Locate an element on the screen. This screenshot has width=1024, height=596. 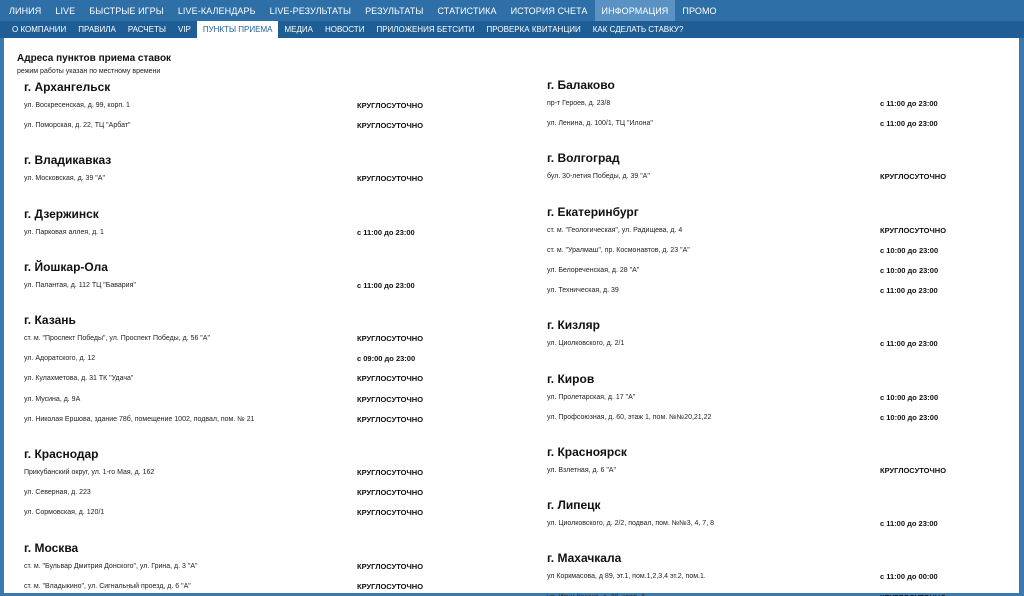
address-text: ул. Сормовская, д. 120/1 is located at coordinates (64, 513).